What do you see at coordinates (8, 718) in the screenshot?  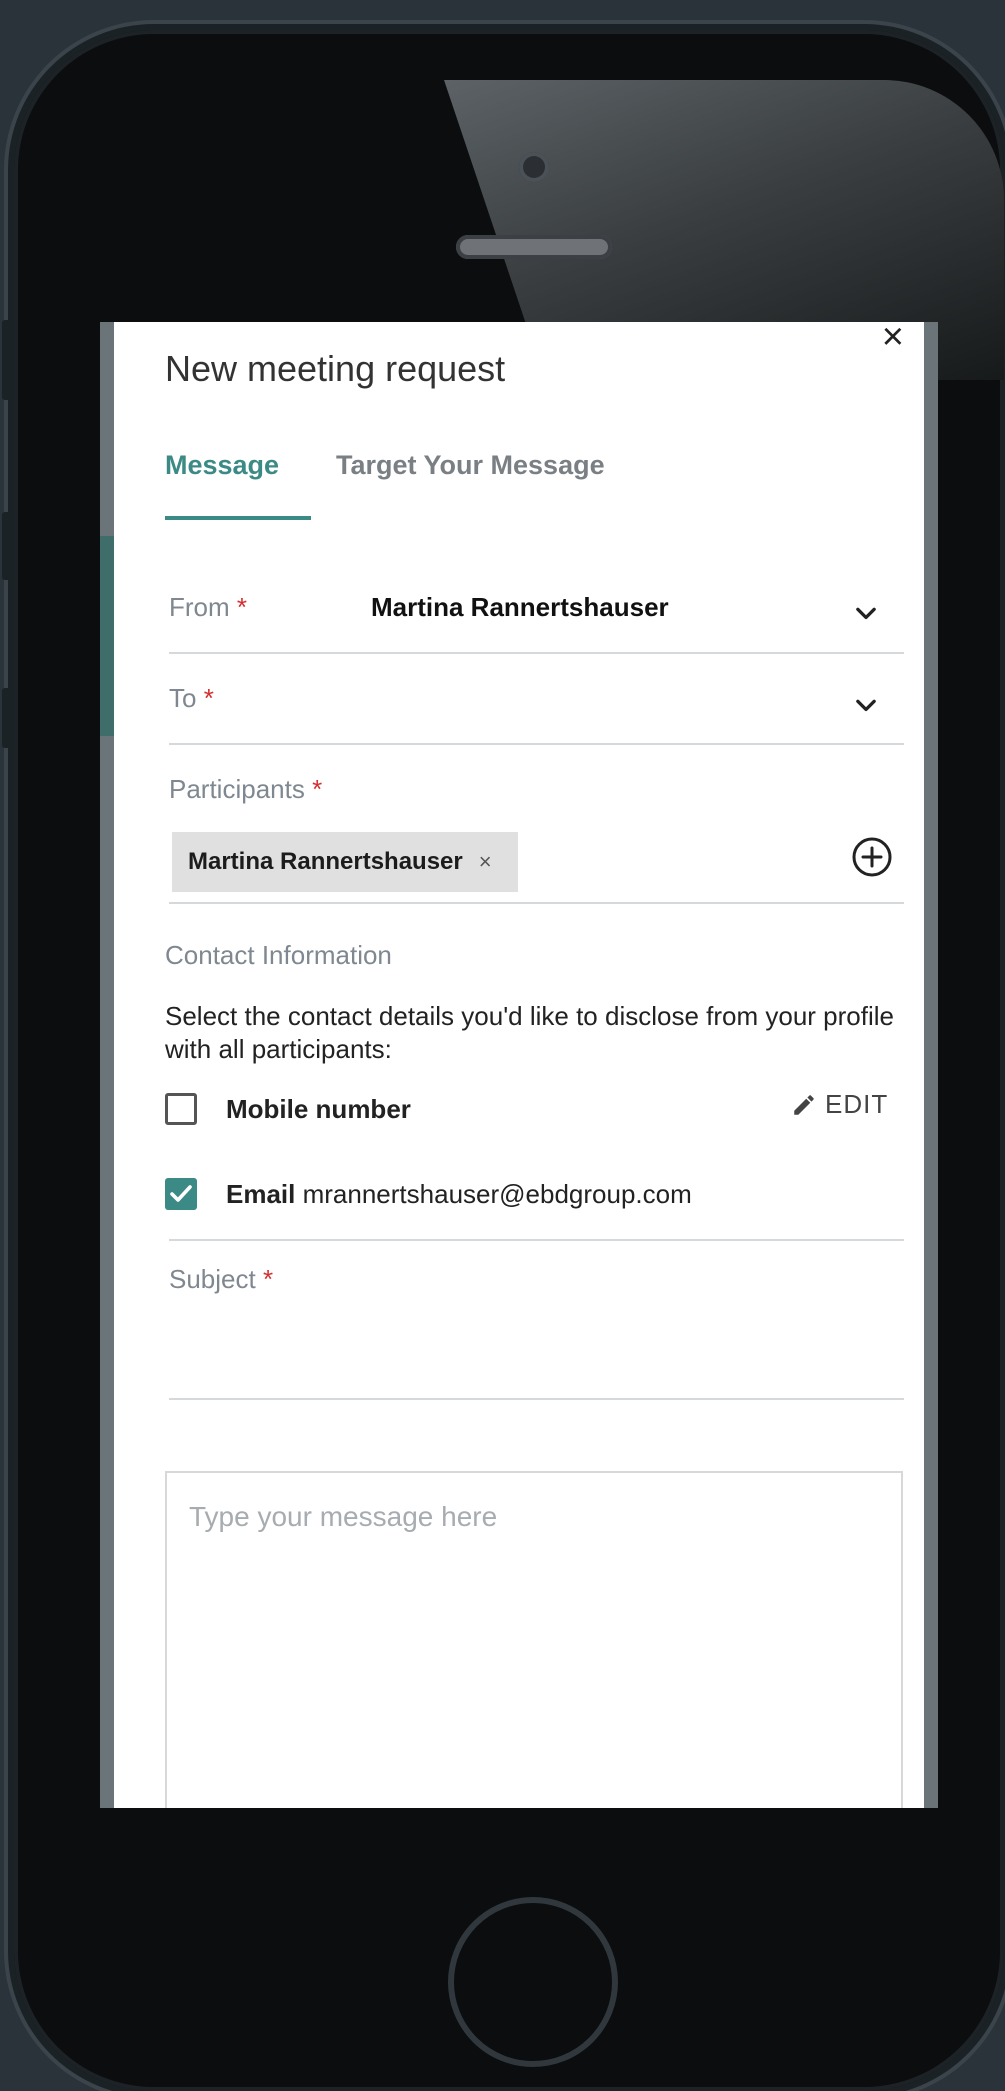 I see `volume-down-button` at bounding box center [8, 718].